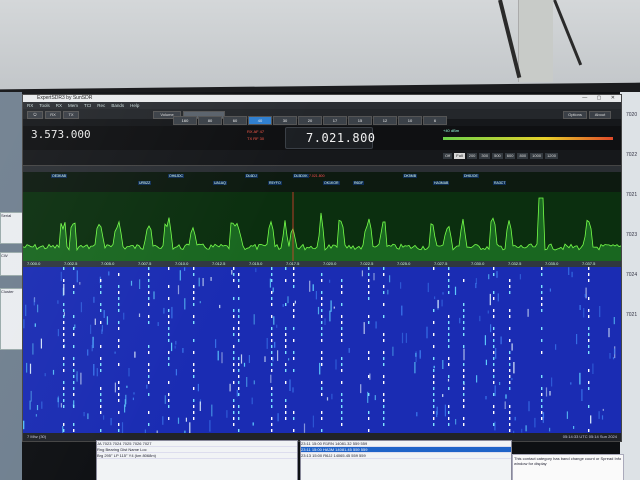 This screenshot has height=480, width=640. What do you see at coordinates (37, 436) in the screenshot?
I see `status-left: 7 Mhz (30)` at bounding box center [37, 436].